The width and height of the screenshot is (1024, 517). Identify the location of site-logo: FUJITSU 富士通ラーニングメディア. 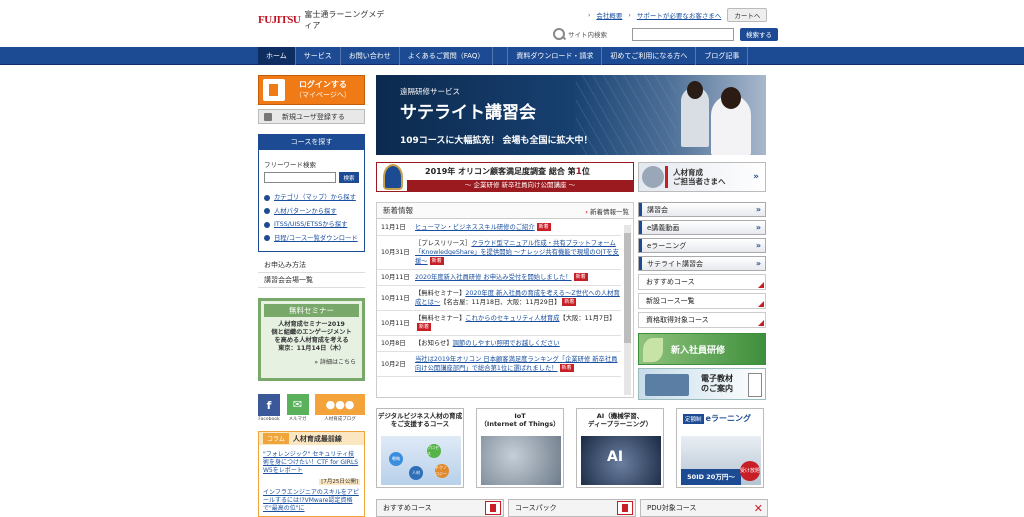
(323, 20).